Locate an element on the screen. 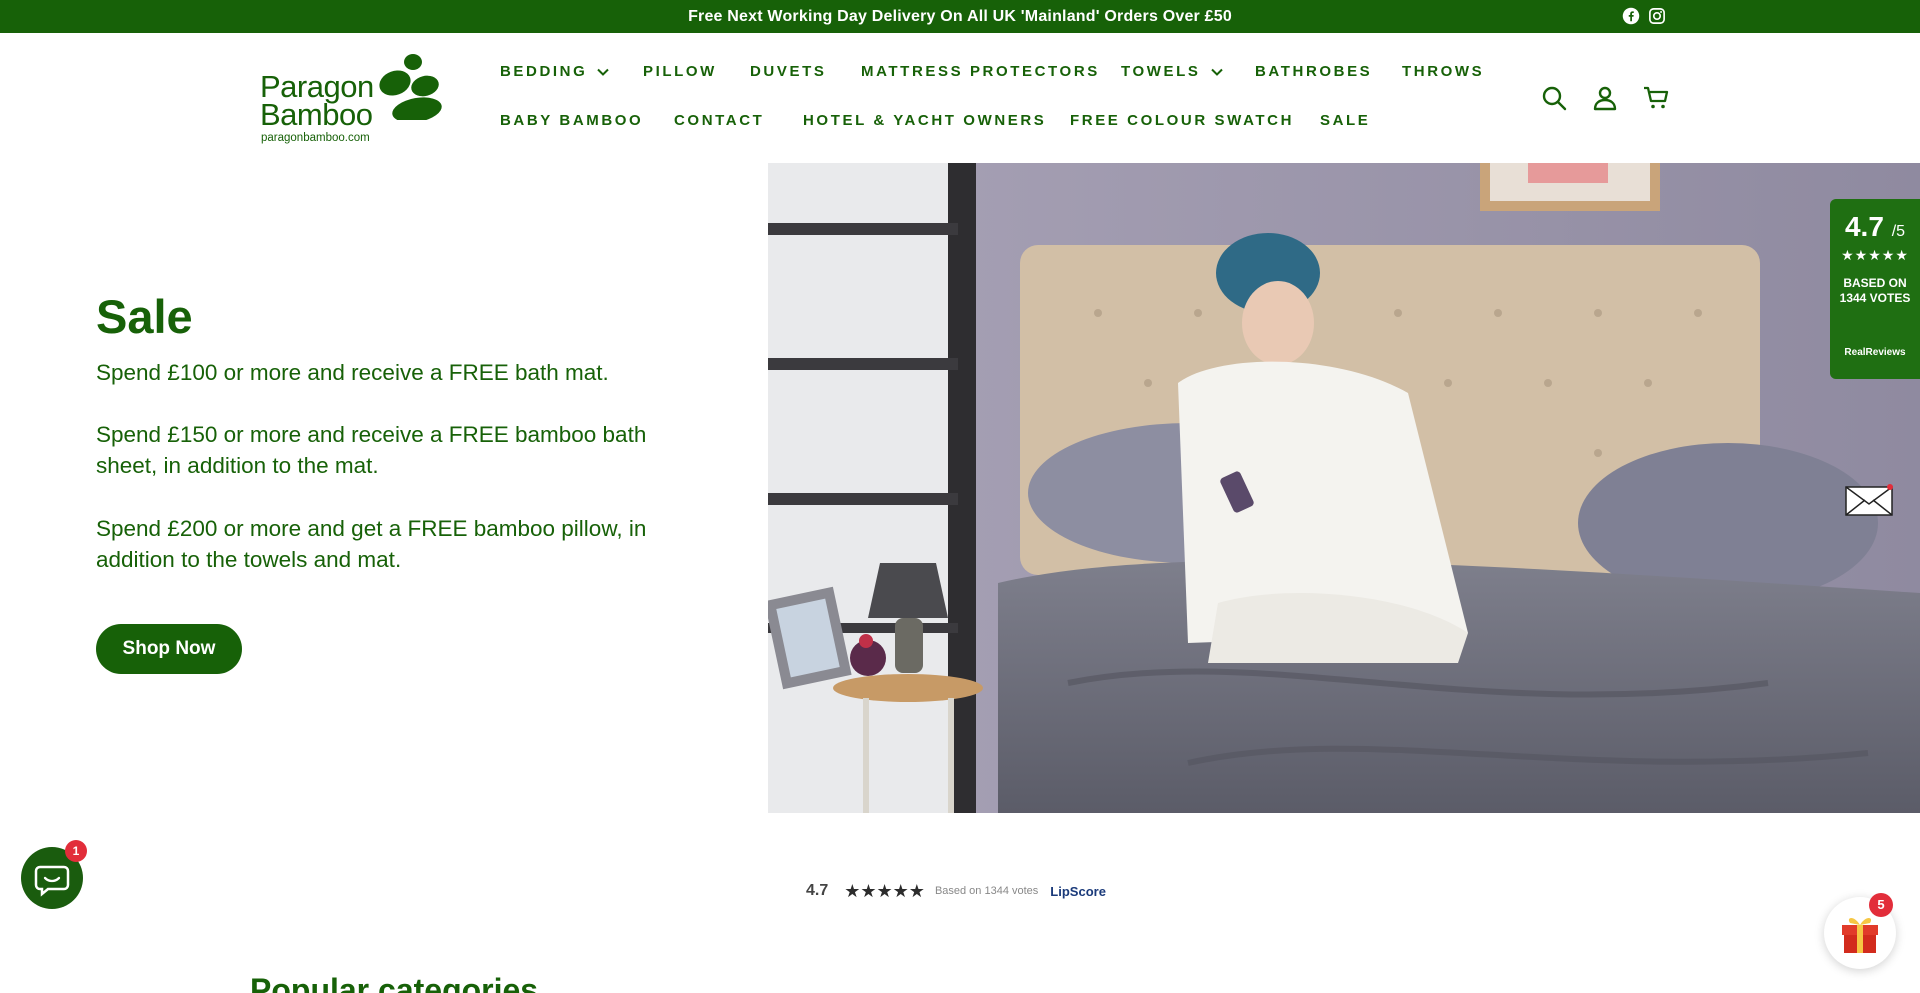  review-score-max: /5 is located at coordinates (1898, 231).